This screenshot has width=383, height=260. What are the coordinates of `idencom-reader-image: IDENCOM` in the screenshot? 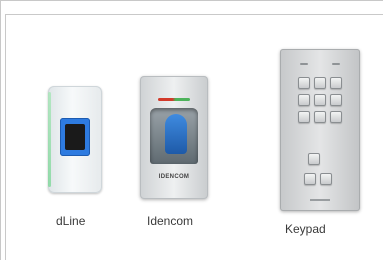 It's located at (174, 137).